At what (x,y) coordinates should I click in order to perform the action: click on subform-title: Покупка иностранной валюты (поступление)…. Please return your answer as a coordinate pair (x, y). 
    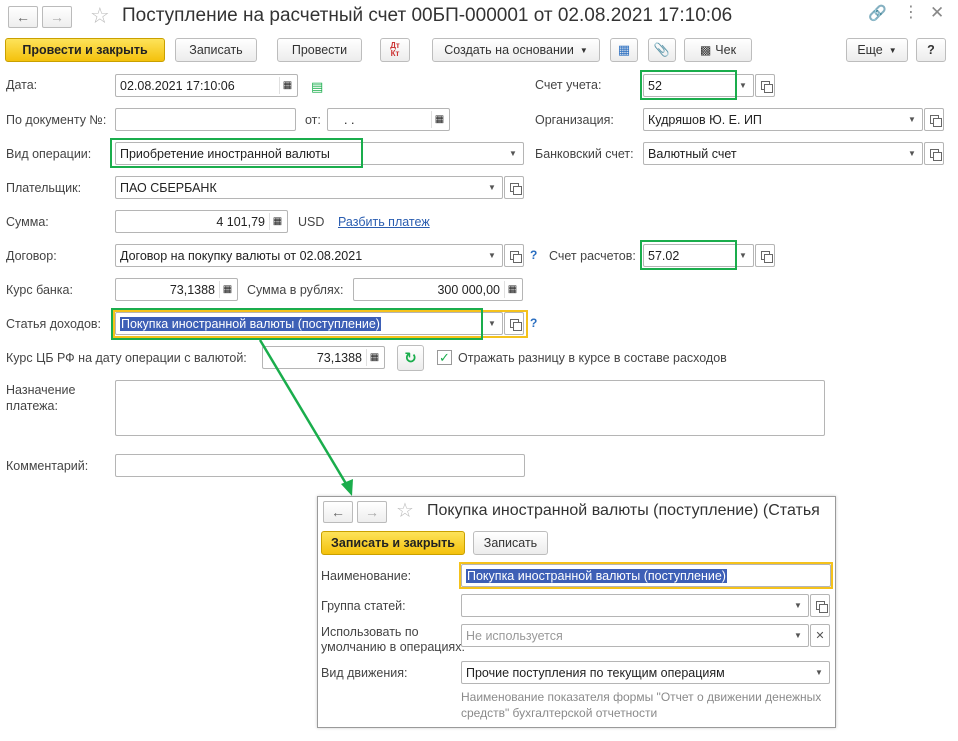
    Looking at the image, I should click on (623, 510).